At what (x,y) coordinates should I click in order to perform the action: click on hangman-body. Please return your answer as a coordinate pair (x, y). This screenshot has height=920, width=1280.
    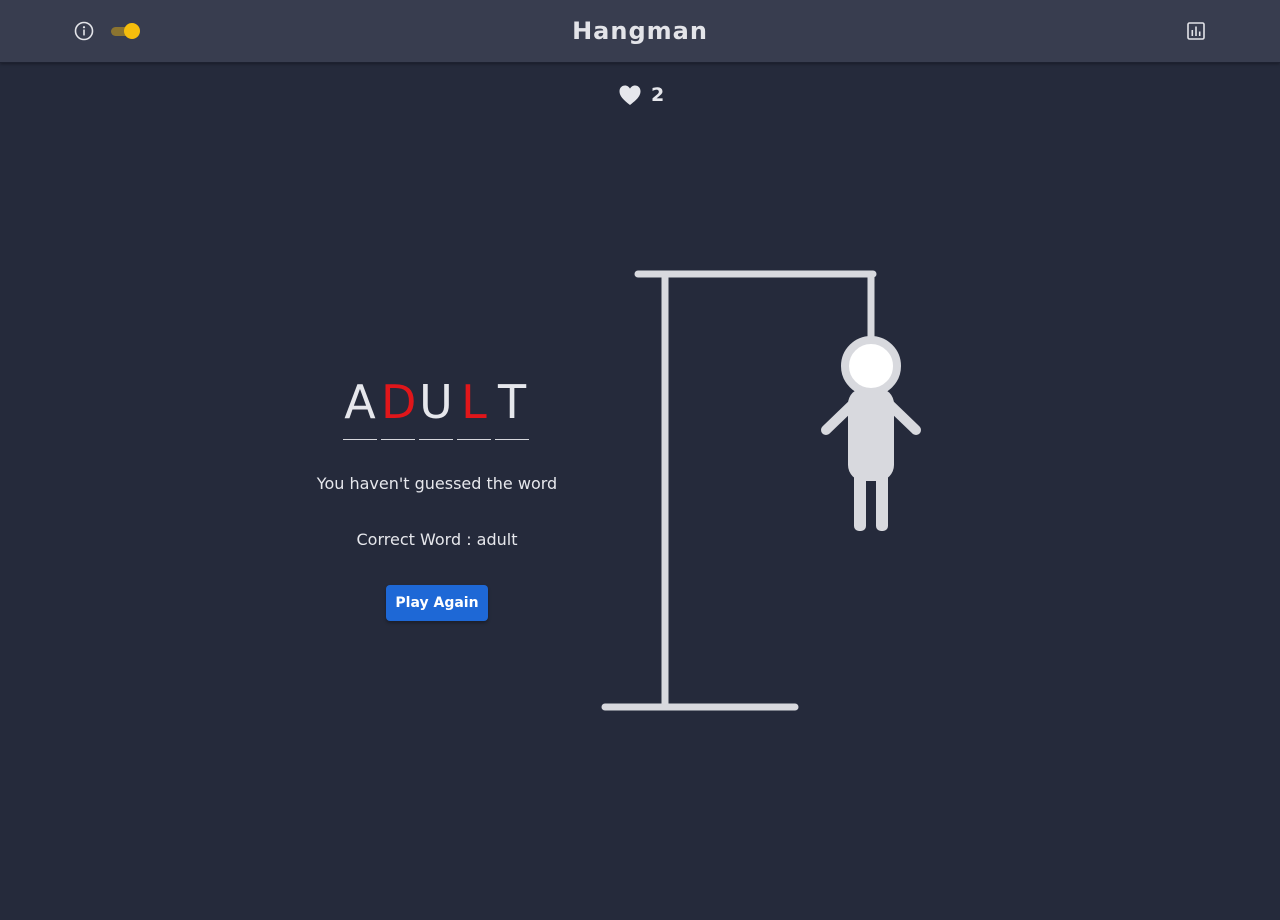
    Looking at the image, I should click on (871, 434).